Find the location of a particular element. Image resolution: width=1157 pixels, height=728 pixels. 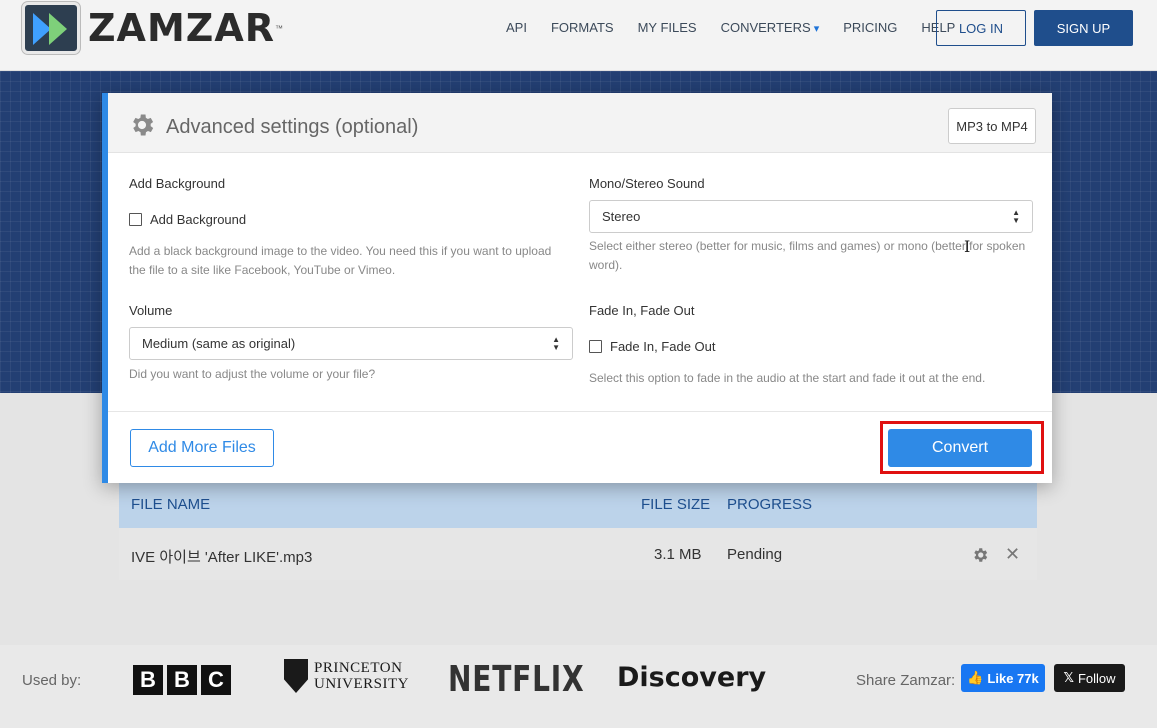

header-file-name: FILE NAME is located at coordinates (171, 504).